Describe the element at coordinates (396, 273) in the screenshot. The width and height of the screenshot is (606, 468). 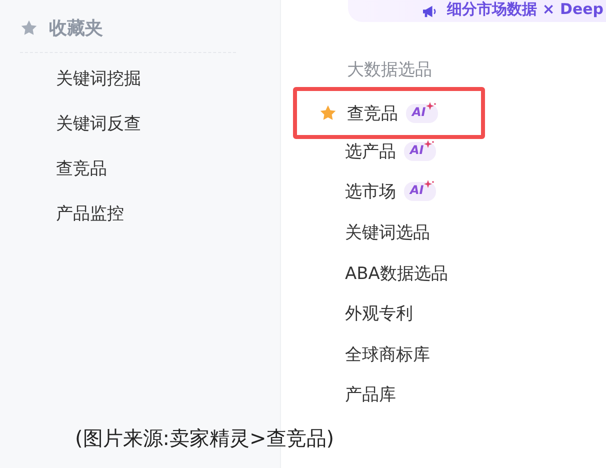
I see `menu-item: ABA数据选品` at that location.